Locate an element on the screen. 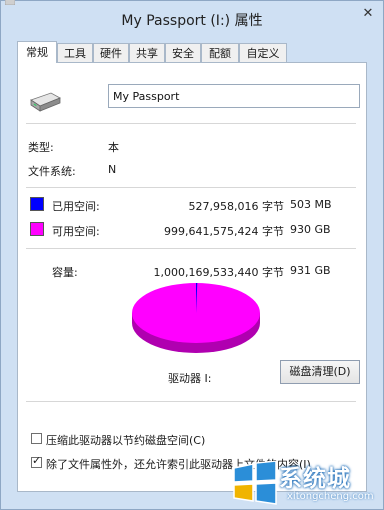 This screenshot has width=384, height=510. windows-logo-icon is located at coordinates (255, 483).